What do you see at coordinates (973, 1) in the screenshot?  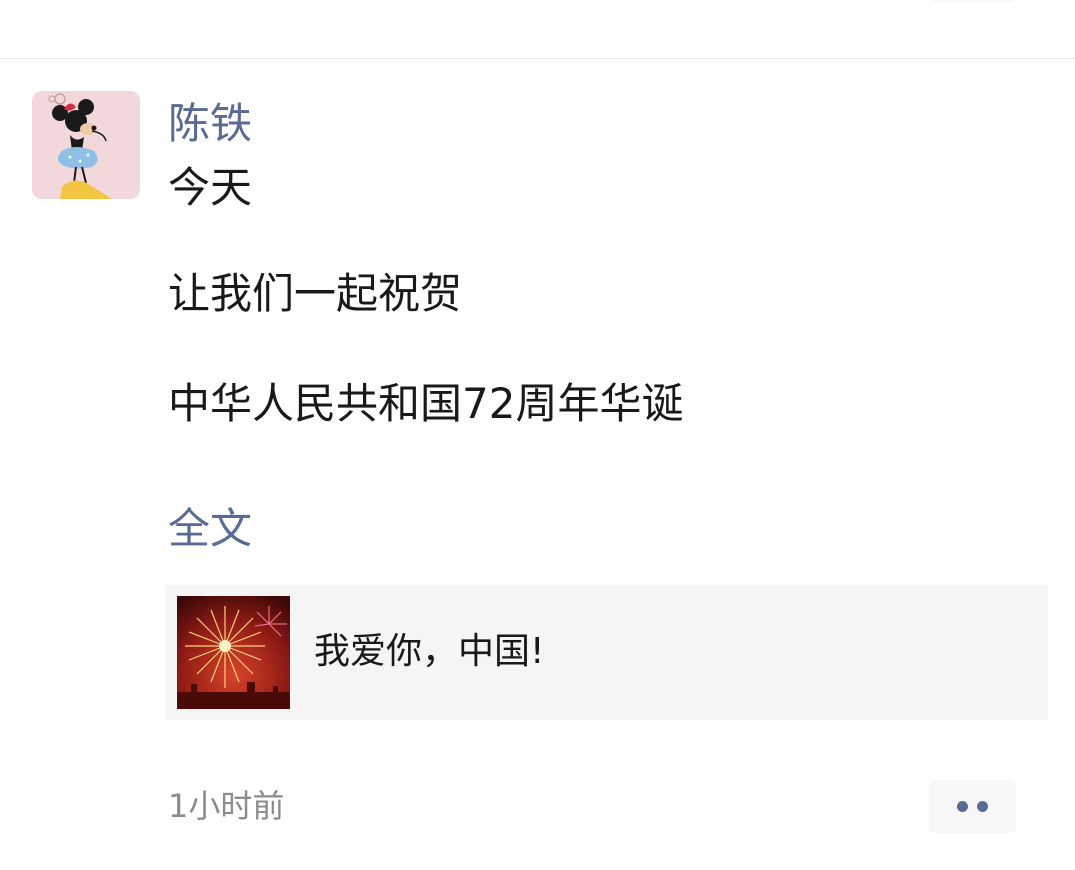 I see `previous-post-more-button` at bounding box center [973, 1].